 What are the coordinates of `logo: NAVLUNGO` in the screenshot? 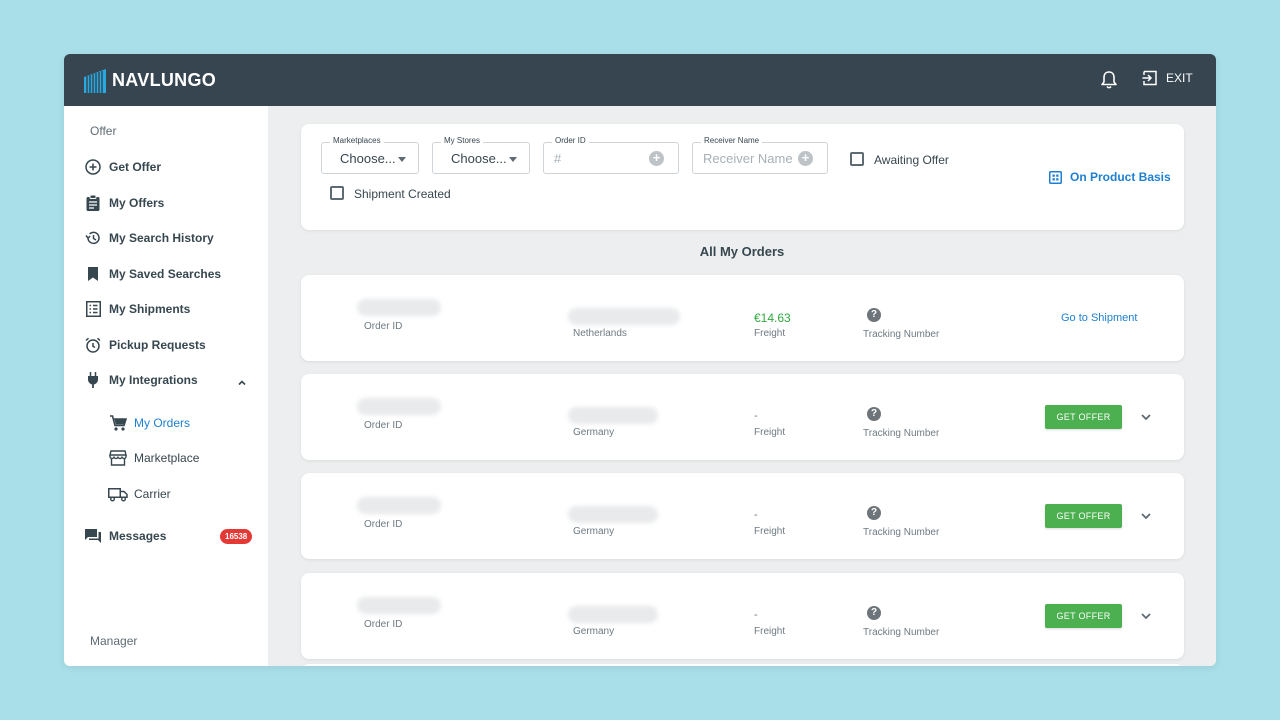 It's located at (150, 80).